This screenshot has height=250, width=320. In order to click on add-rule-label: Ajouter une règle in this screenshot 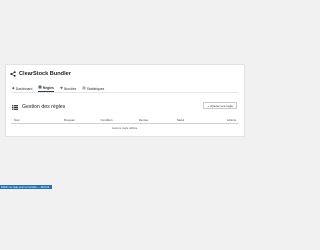, I will do `click(221, 105)`.